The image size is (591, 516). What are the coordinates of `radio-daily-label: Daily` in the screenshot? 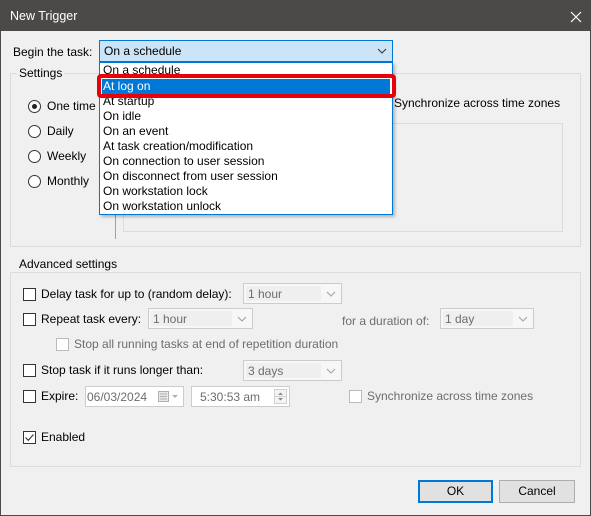 It's located at (60, 131).